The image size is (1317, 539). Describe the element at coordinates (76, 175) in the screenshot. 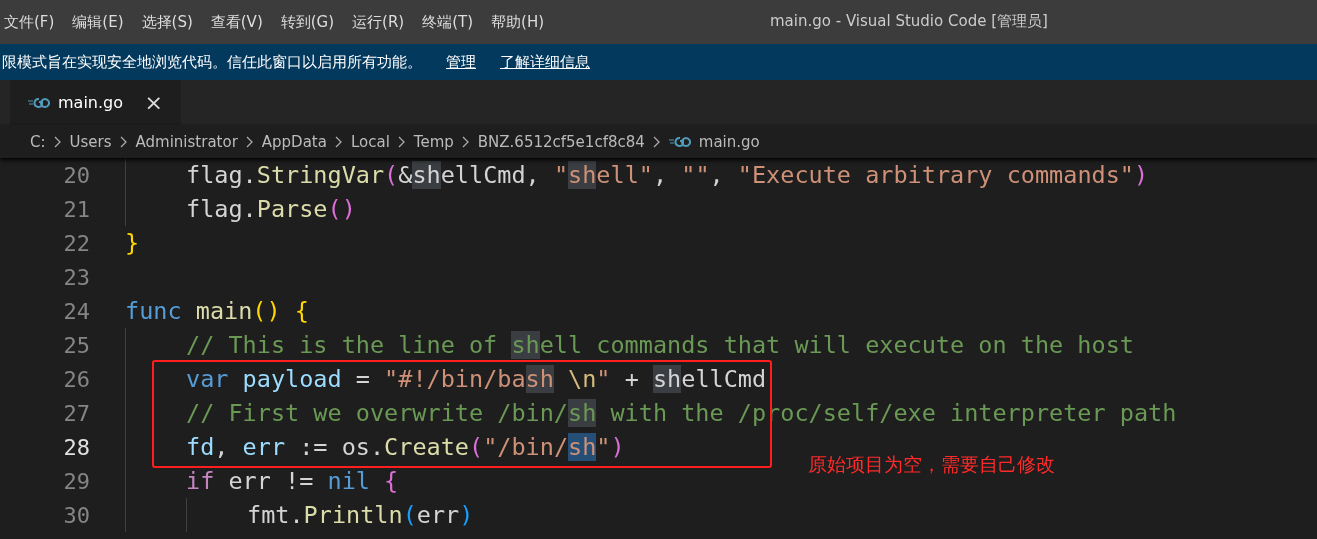

I see `line-number: 20` at that location.